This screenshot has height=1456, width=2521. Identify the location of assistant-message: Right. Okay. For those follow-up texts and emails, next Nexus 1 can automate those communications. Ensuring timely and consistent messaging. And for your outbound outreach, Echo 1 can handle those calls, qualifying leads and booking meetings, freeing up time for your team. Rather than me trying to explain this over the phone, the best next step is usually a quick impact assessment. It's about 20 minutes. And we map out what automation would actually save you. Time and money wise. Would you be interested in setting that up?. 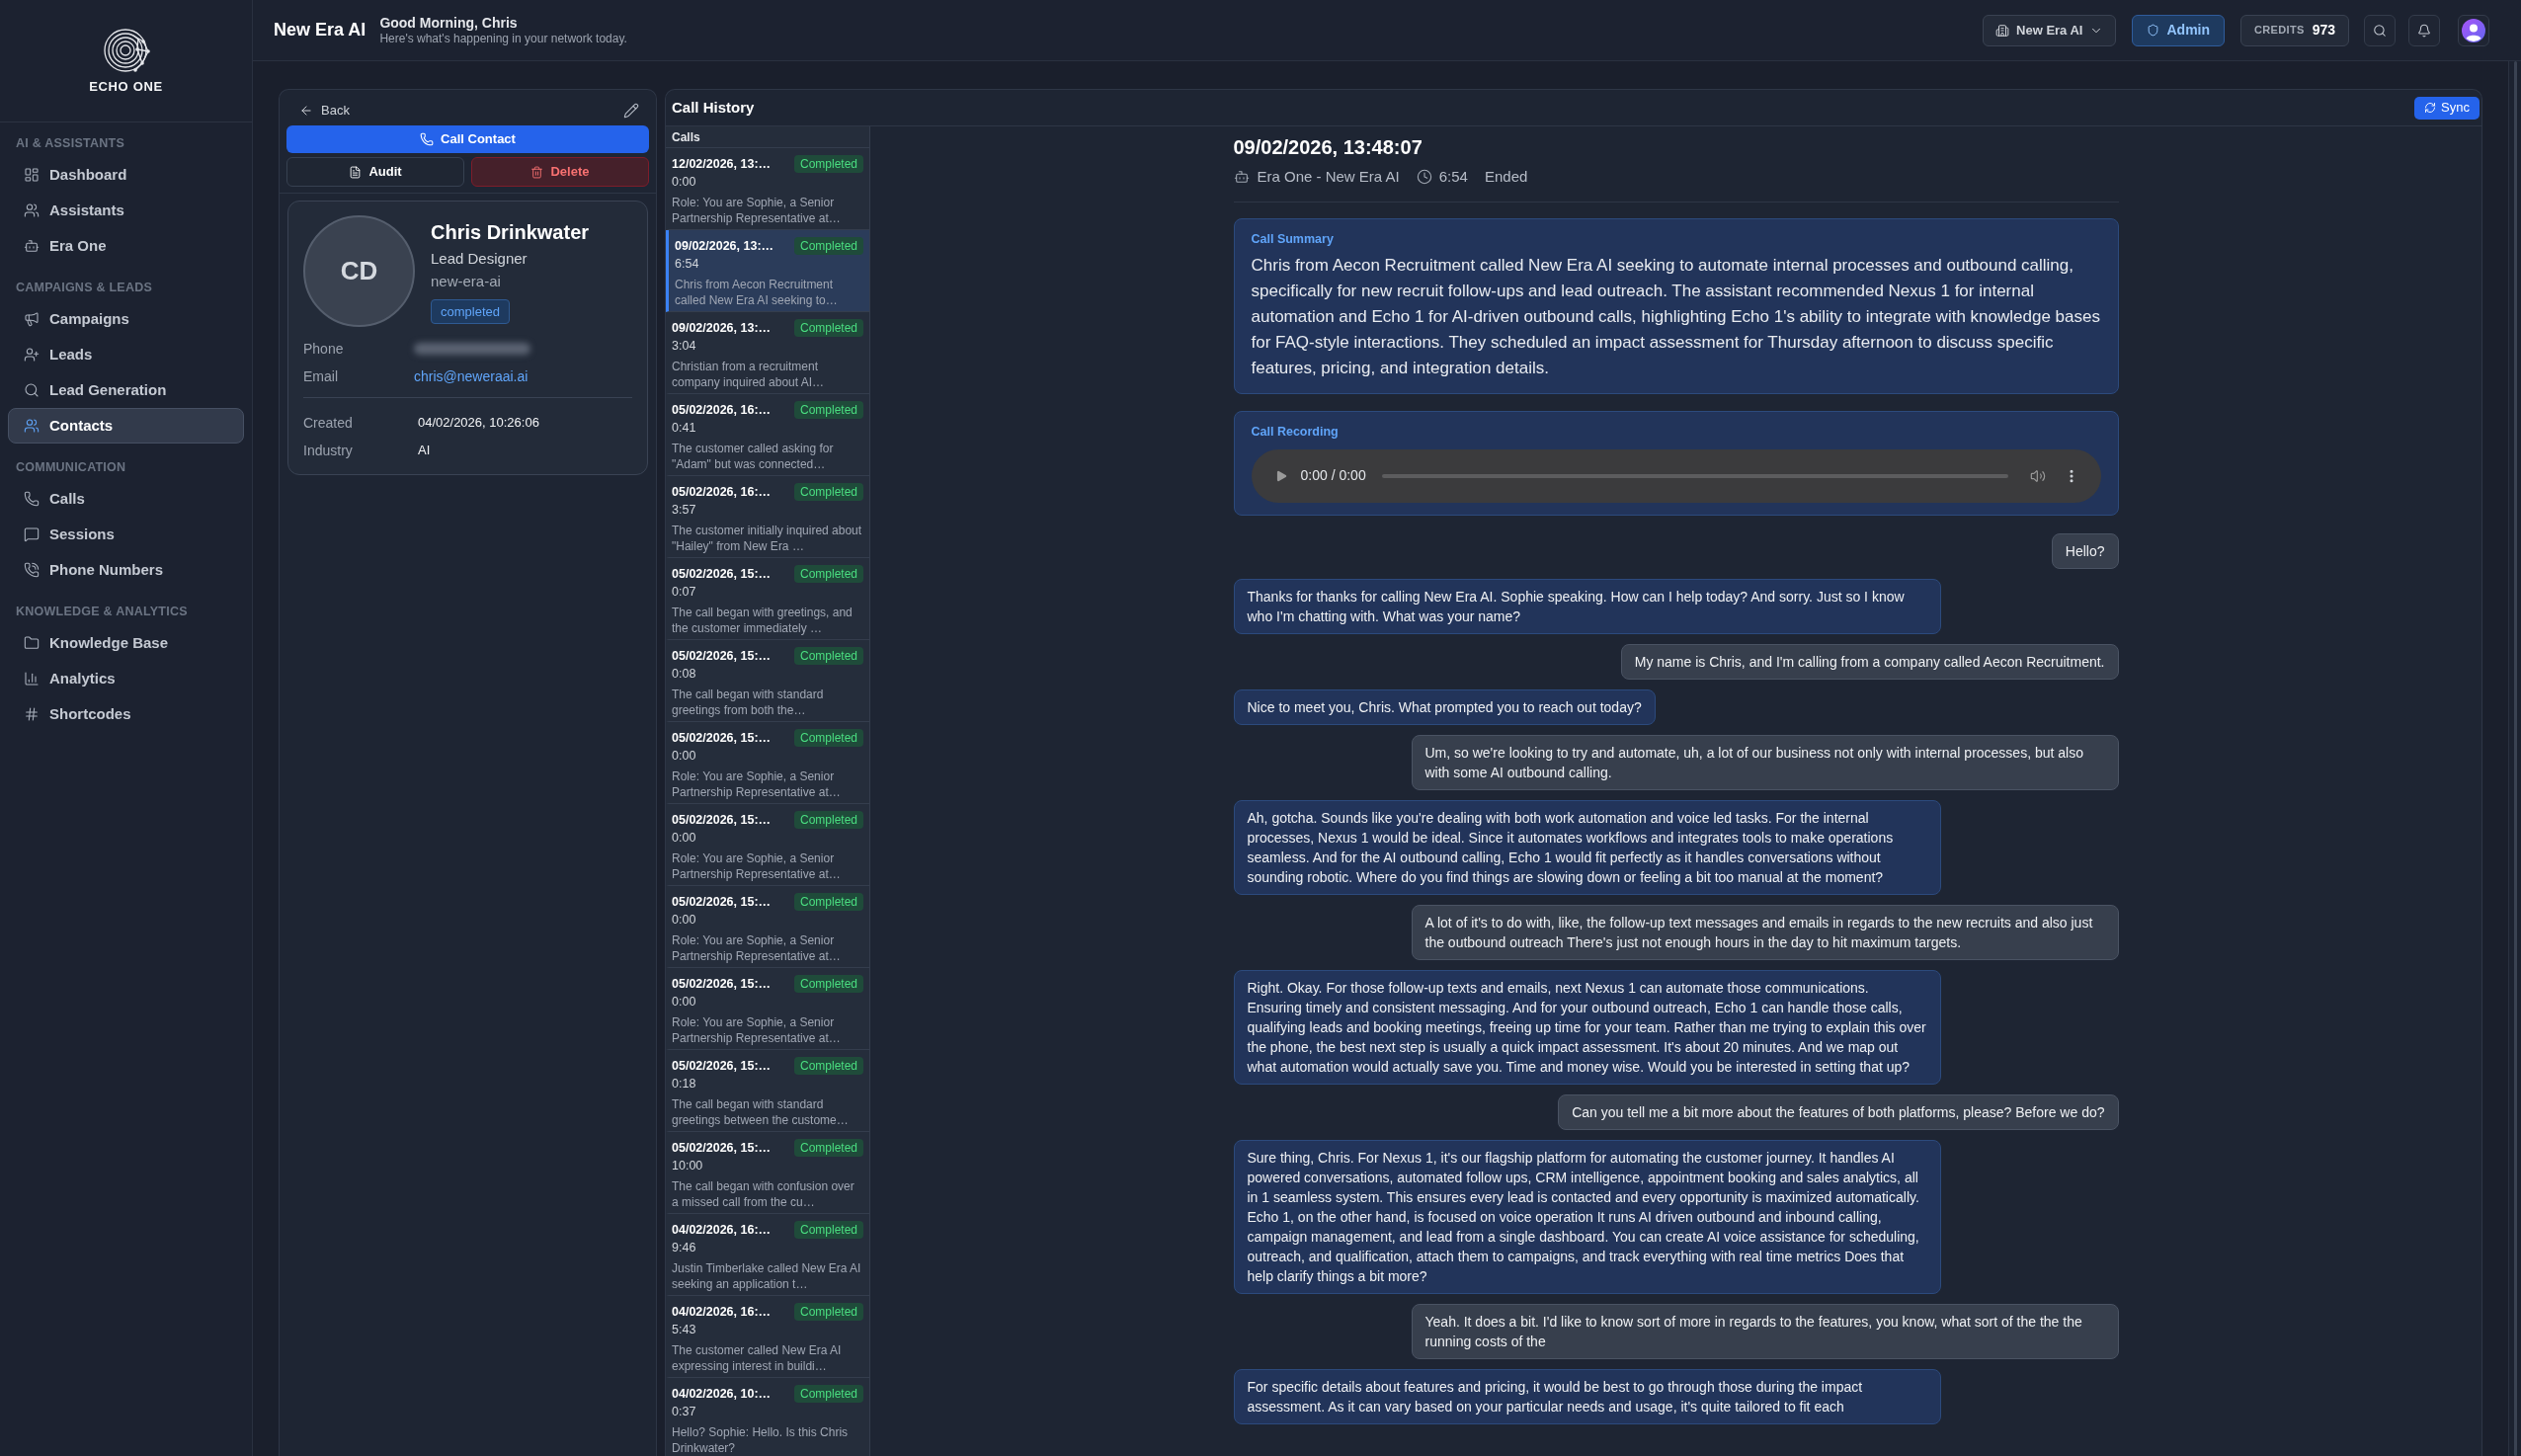
(1587, 1027).